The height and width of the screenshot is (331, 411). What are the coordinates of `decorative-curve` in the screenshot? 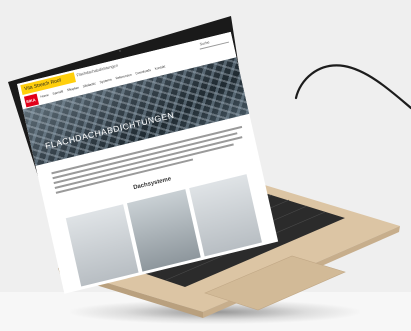 It's located at (352, 87).